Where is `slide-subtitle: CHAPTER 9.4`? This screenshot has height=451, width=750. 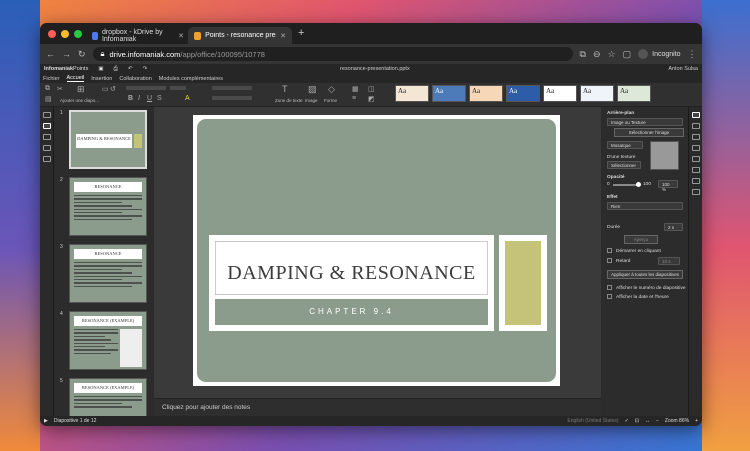 slide-subtitle: CHAPTER 9.4 is located at coordinates (351, 312).